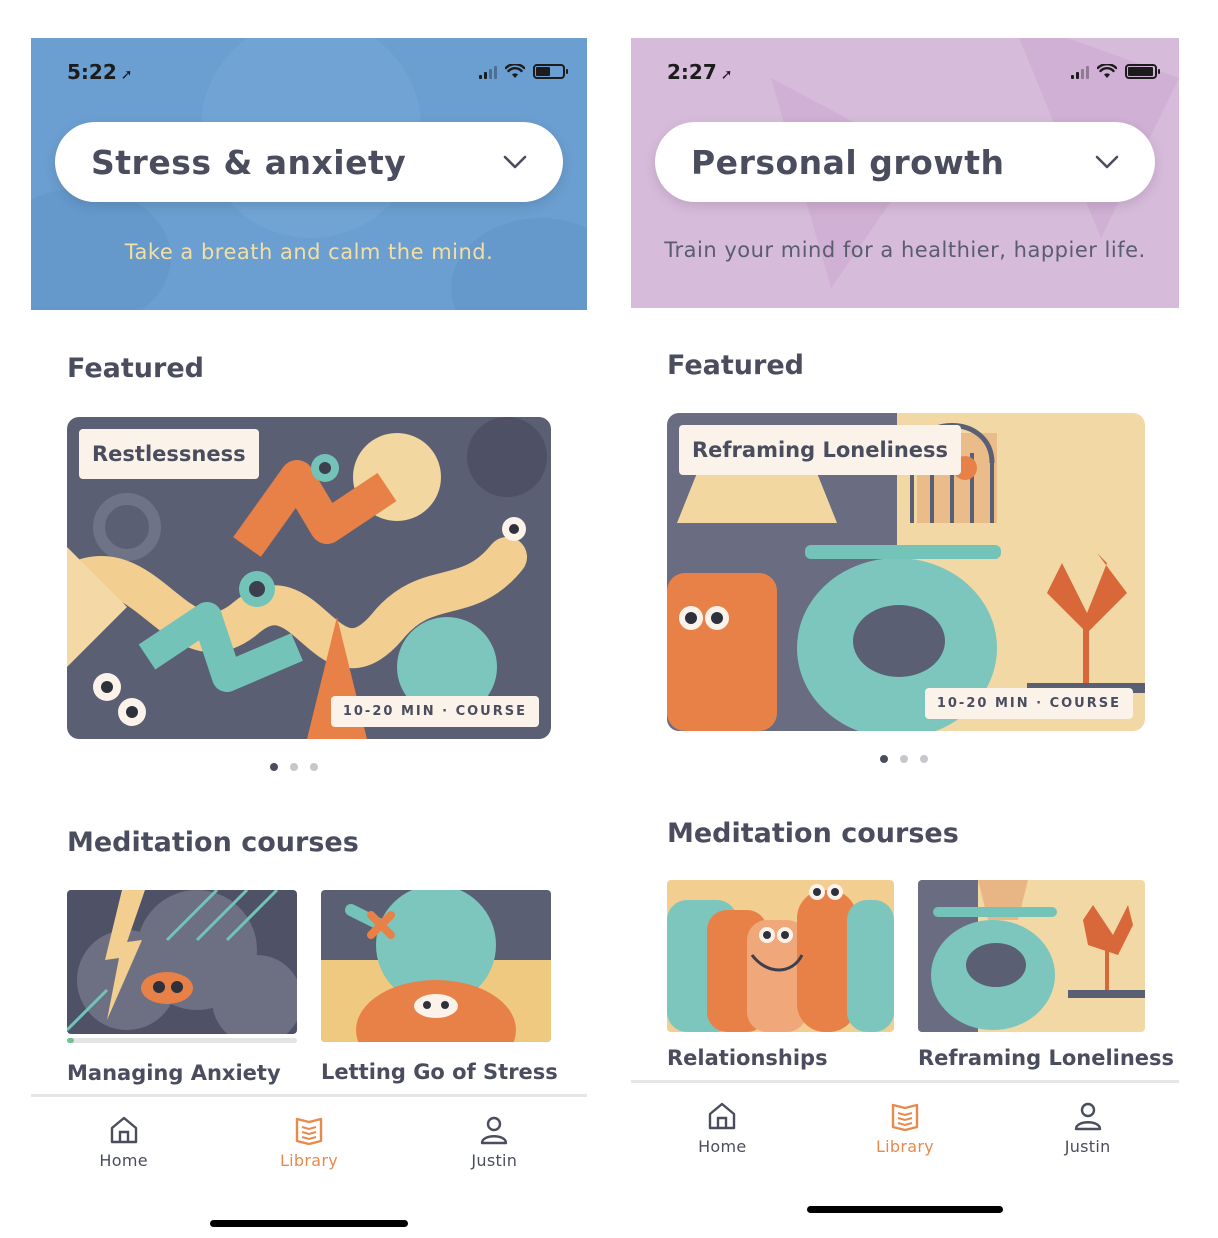 The width and height of the screenshot is (1218, 1238). Describe the element at coordinates (700, 72) in the screenshot. I see `status-time: 2:27 ➚` at that location.